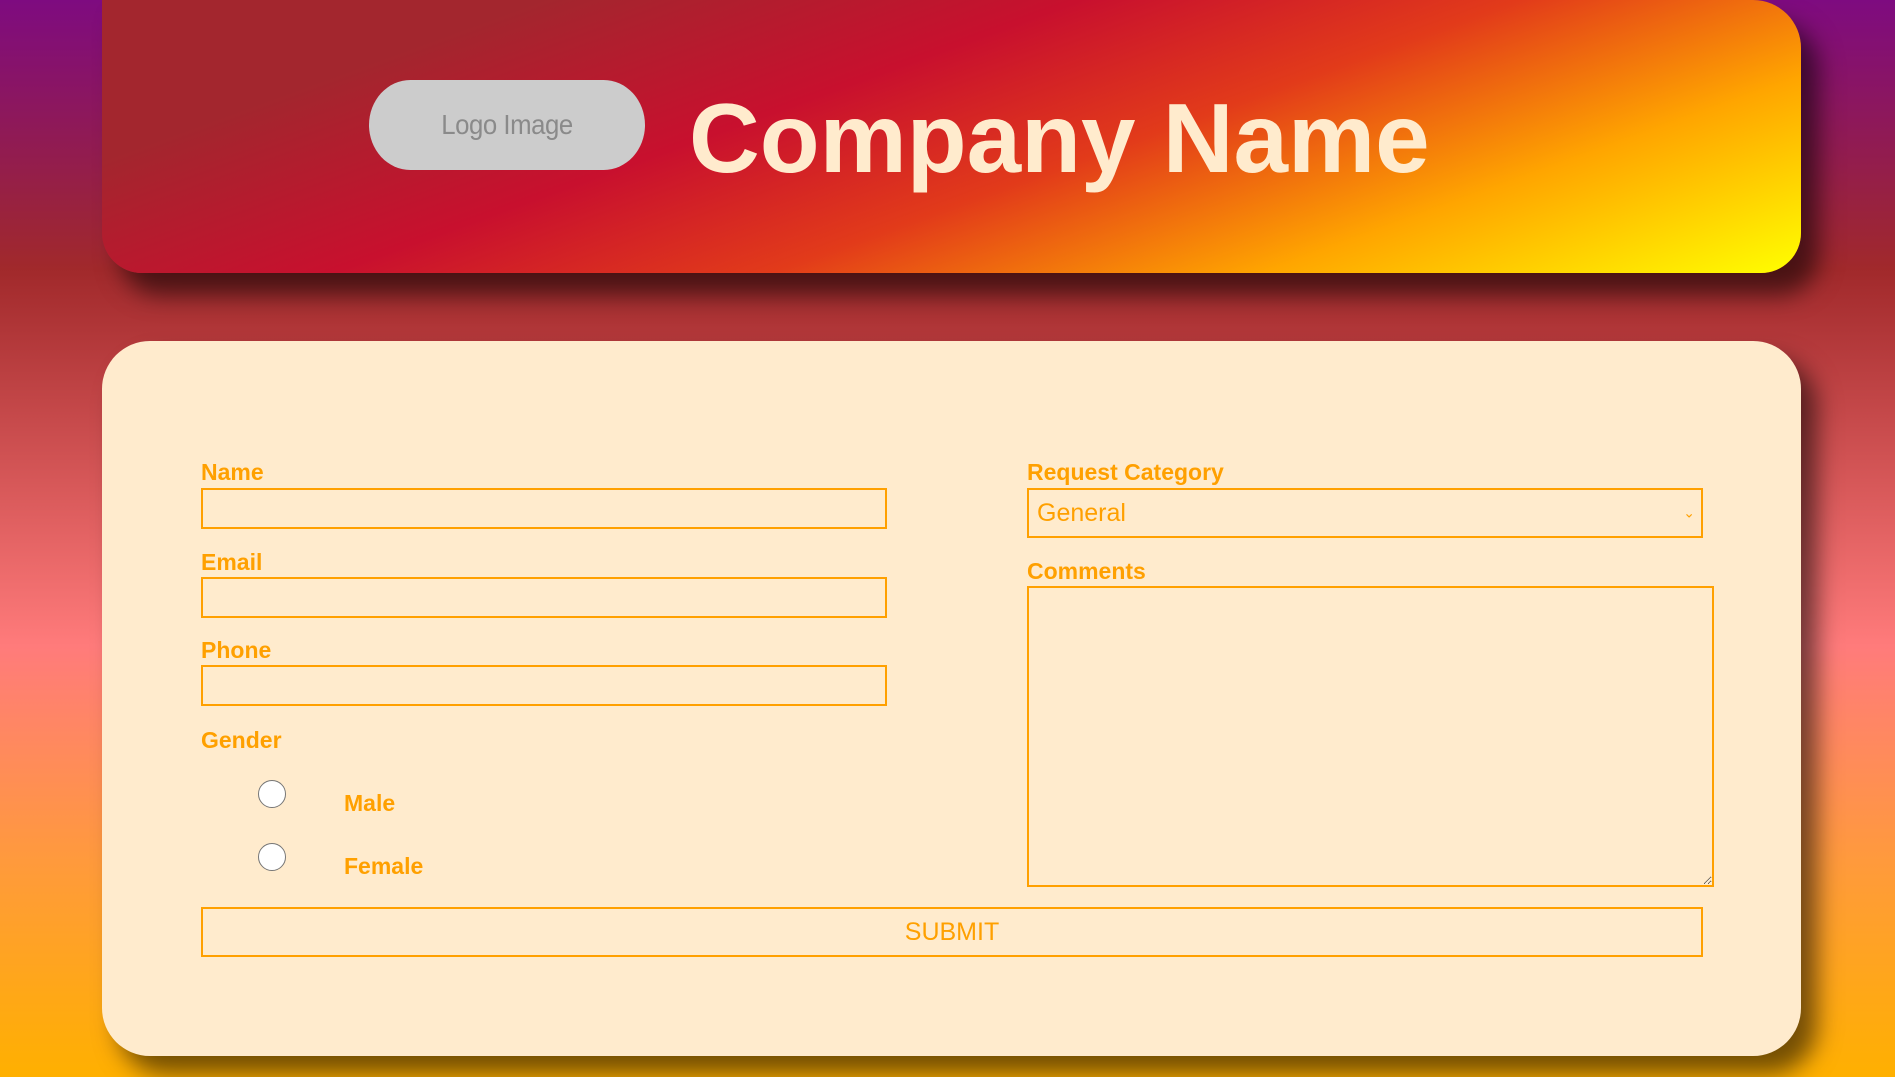 The height and width of the screenshot is (1077, 1895). I want to click on name-label: Name, so click(232, 472).